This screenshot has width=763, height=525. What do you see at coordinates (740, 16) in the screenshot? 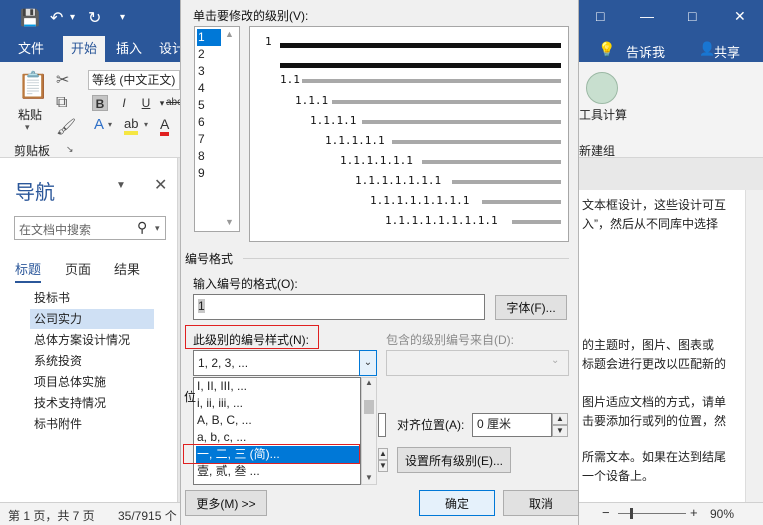
I see `close-window-icon: ✕` at bounding box center [740, 16].